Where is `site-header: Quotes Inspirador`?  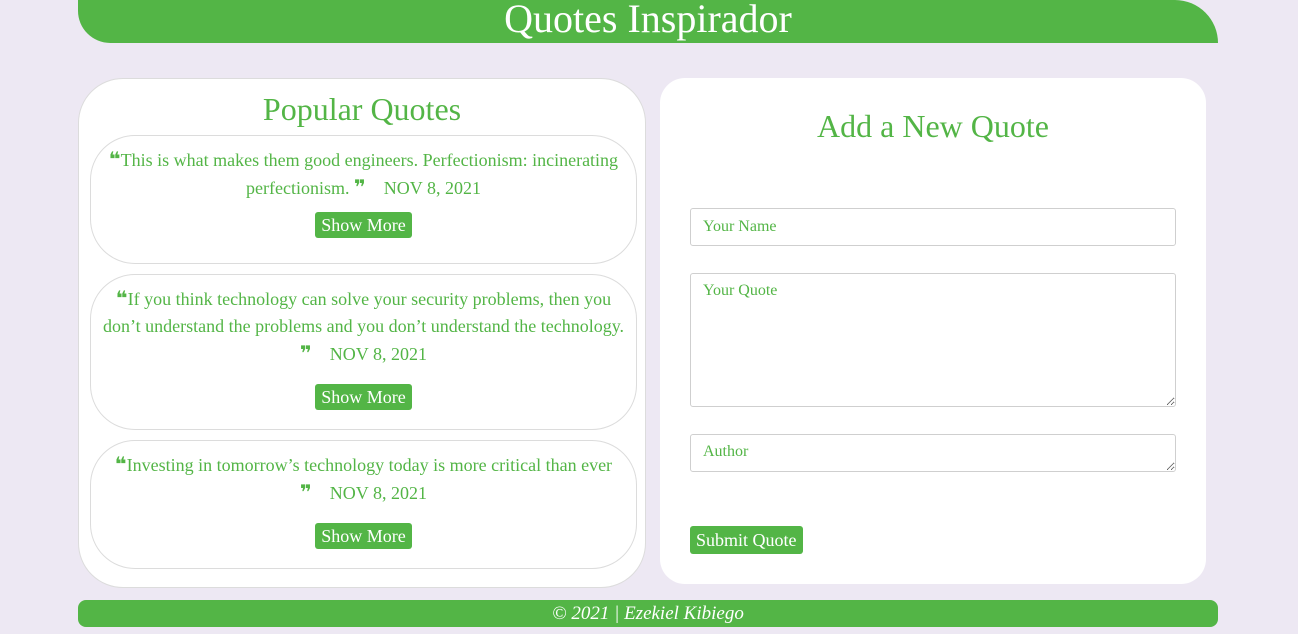 site-header: Quotes Inspirador is located at coordinates (648, 21).